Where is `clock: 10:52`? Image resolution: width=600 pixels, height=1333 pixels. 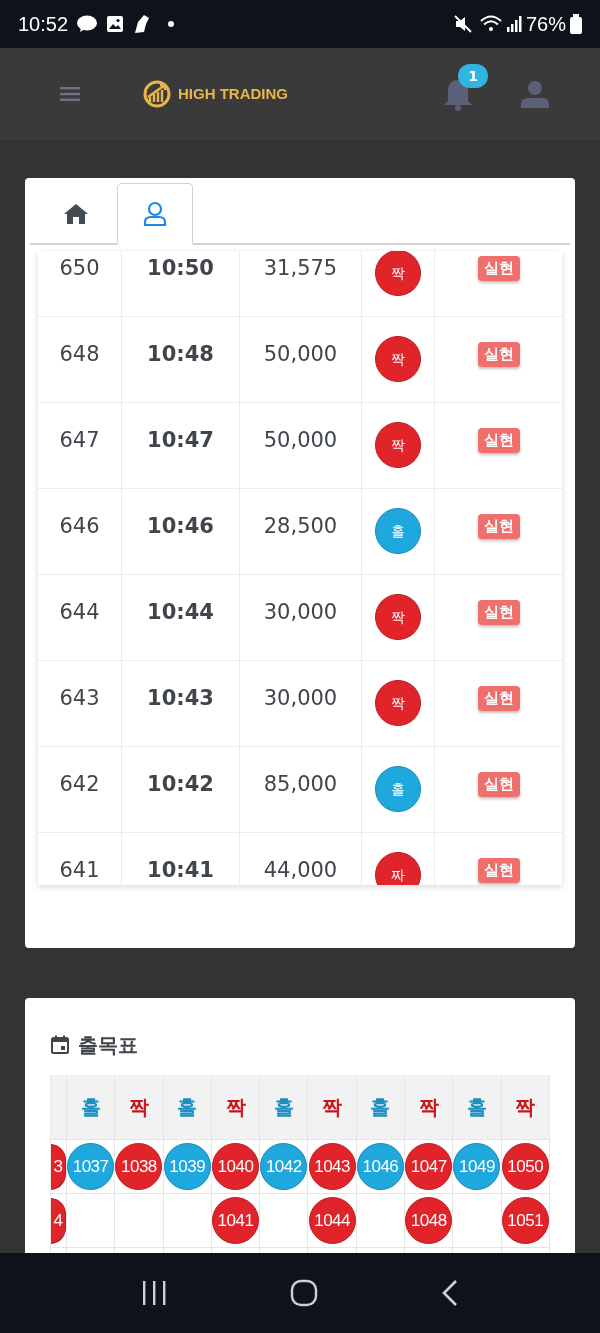
clock: 10:52 is located at coordinates (43, 24).